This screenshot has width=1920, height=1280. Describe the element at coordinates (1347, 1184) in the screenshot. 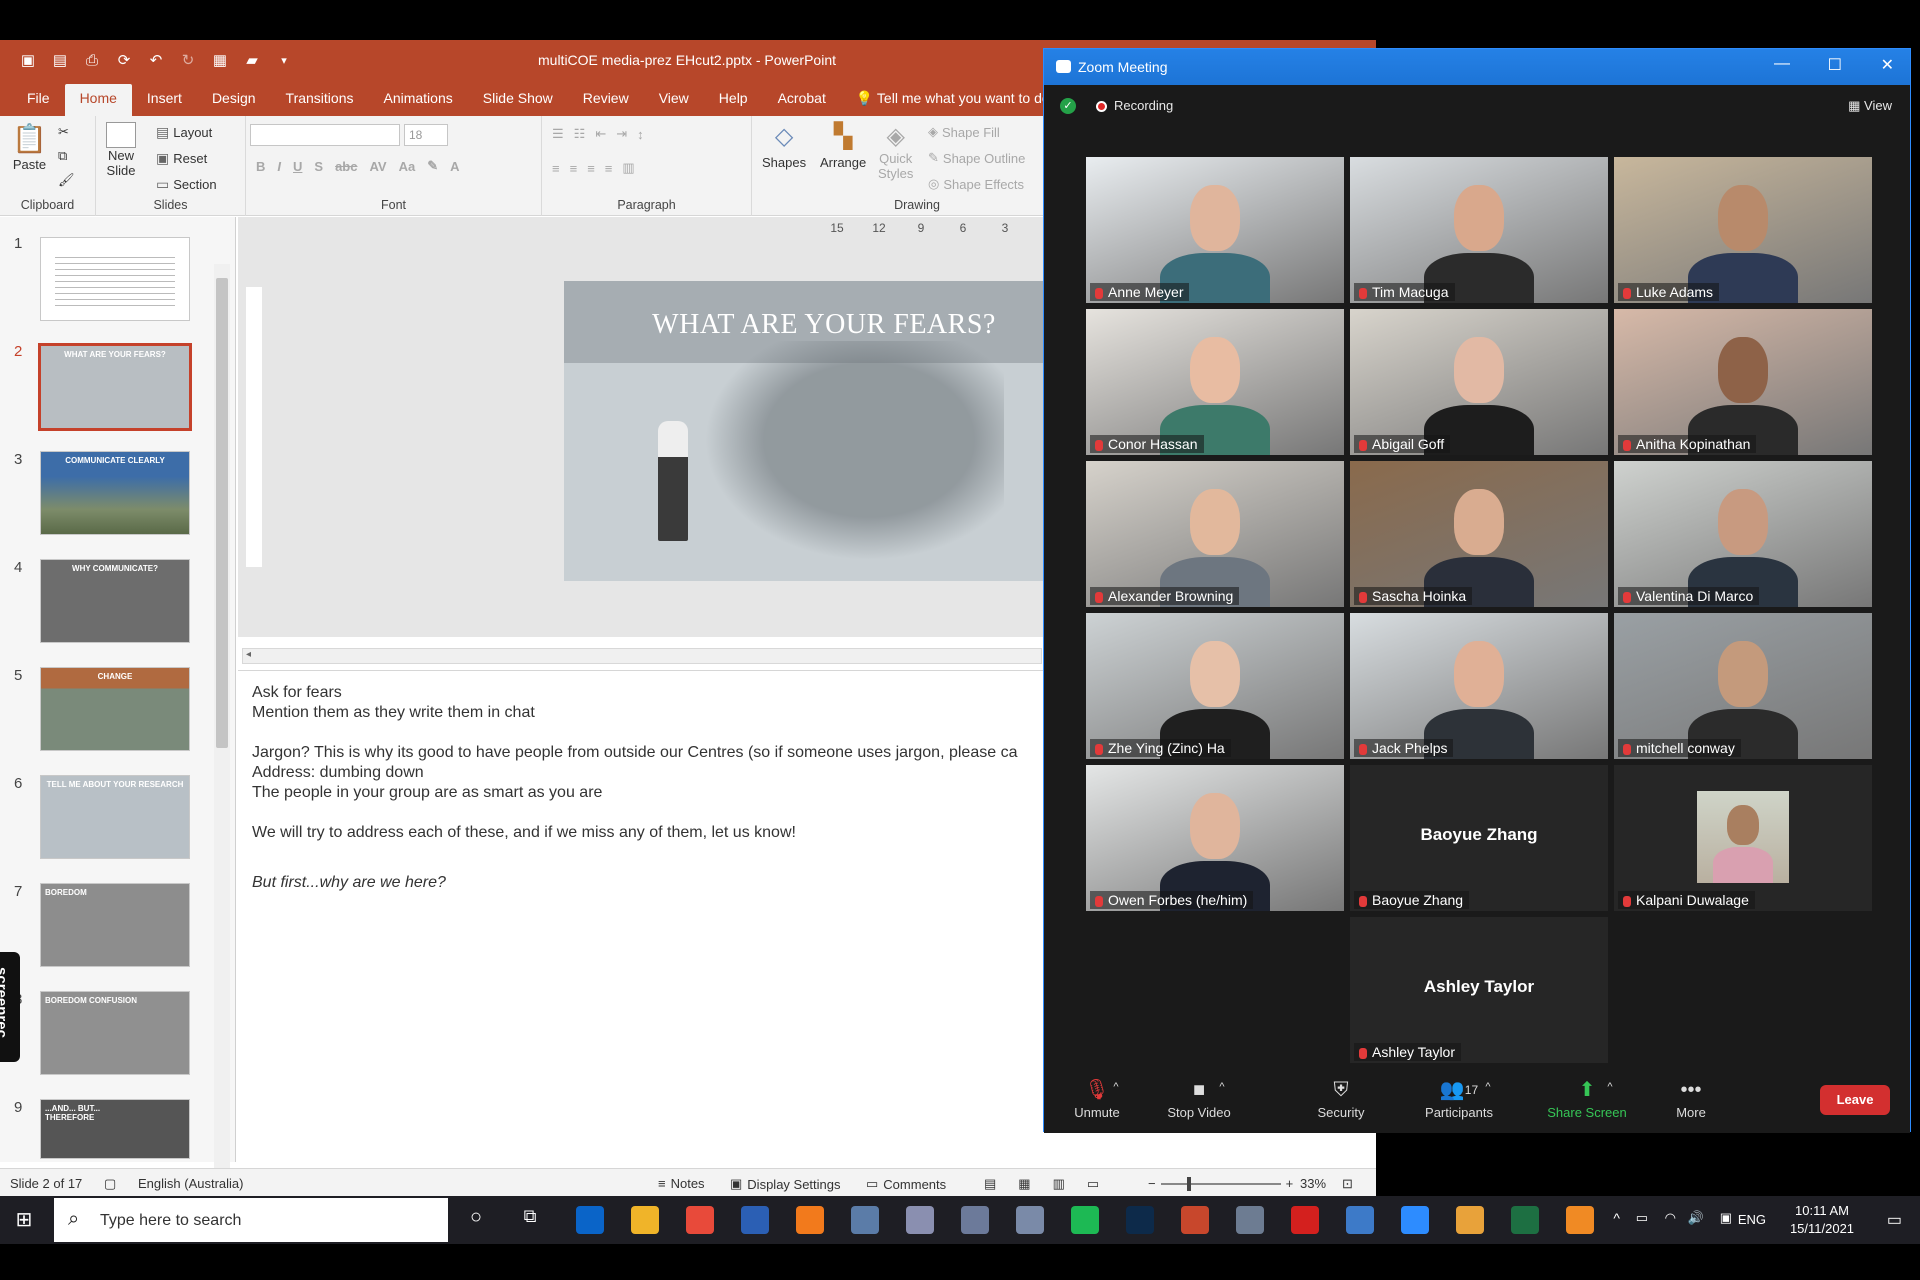

I see `fit-slide-icon: ⊡` at that location.